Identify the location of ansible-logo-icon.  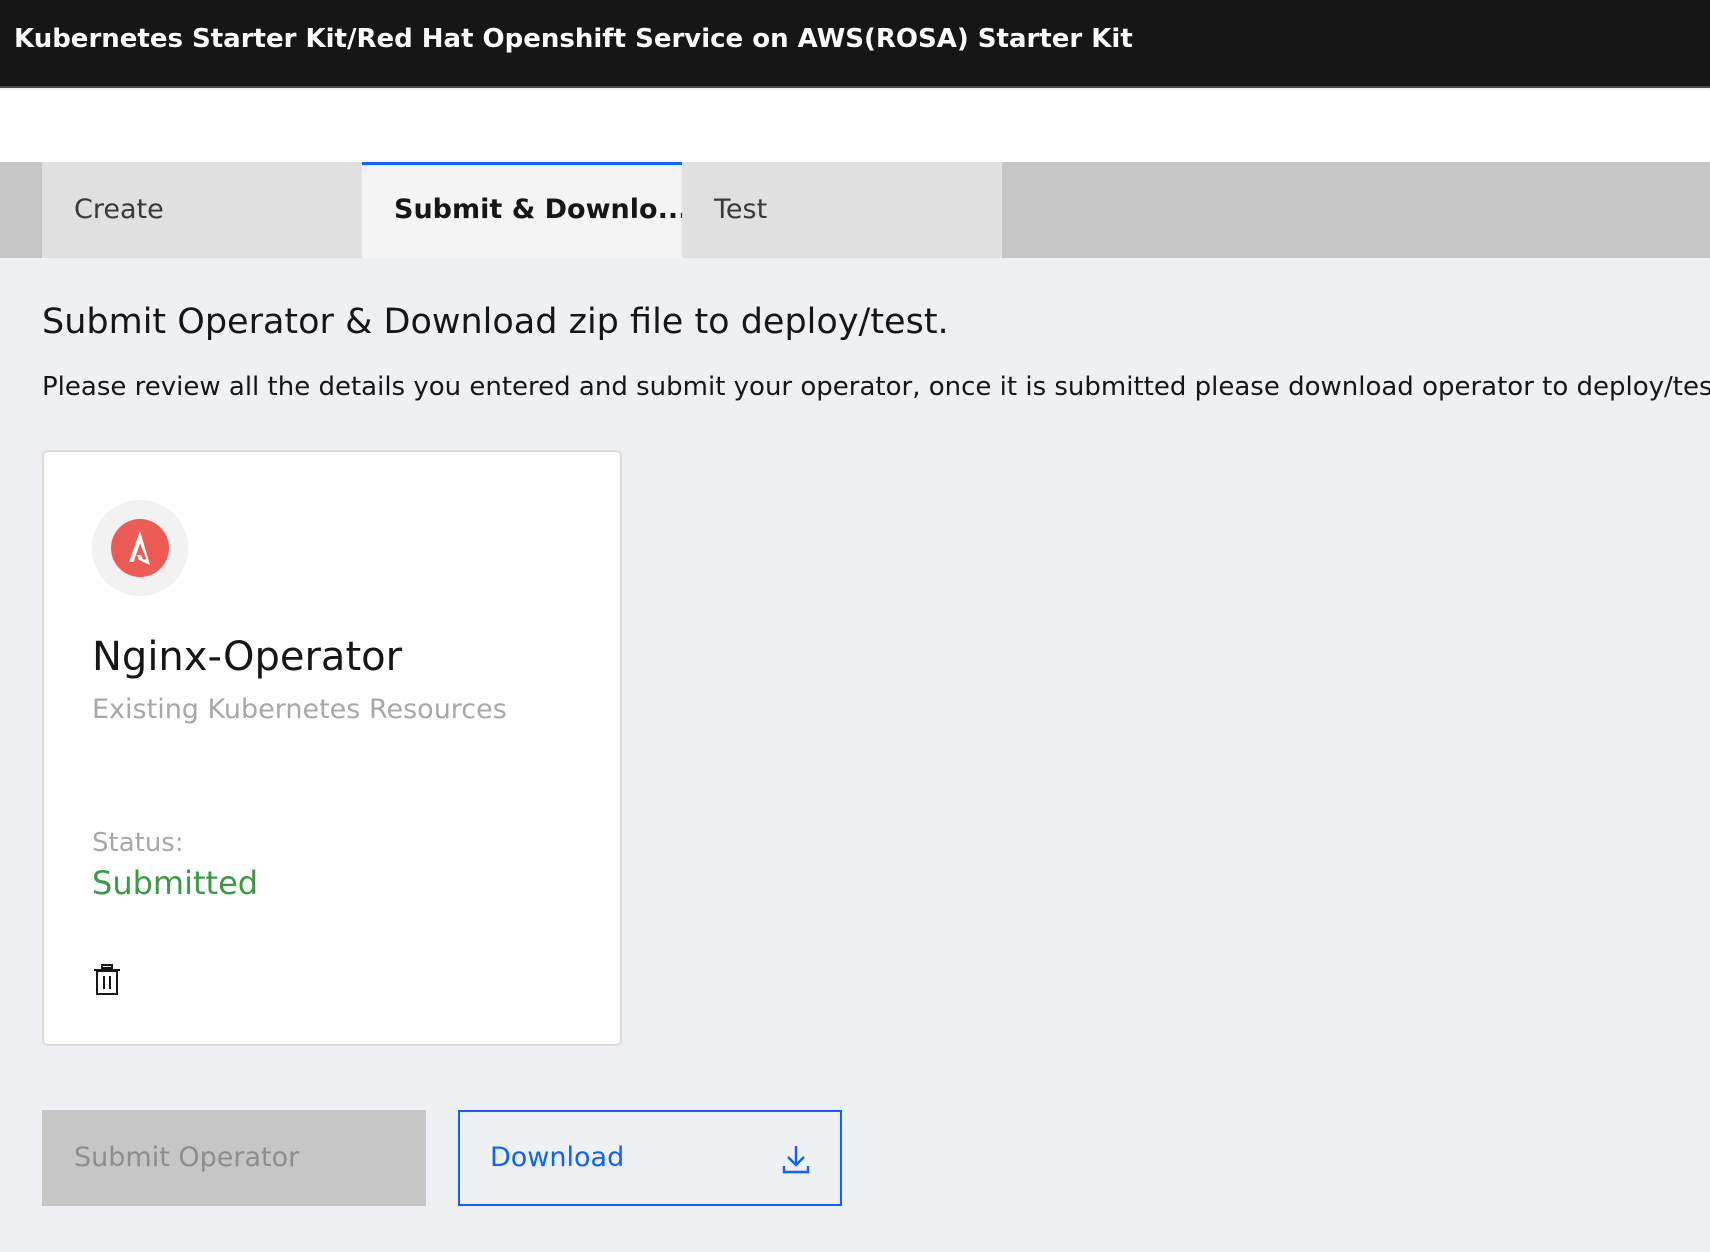
(140, 548).